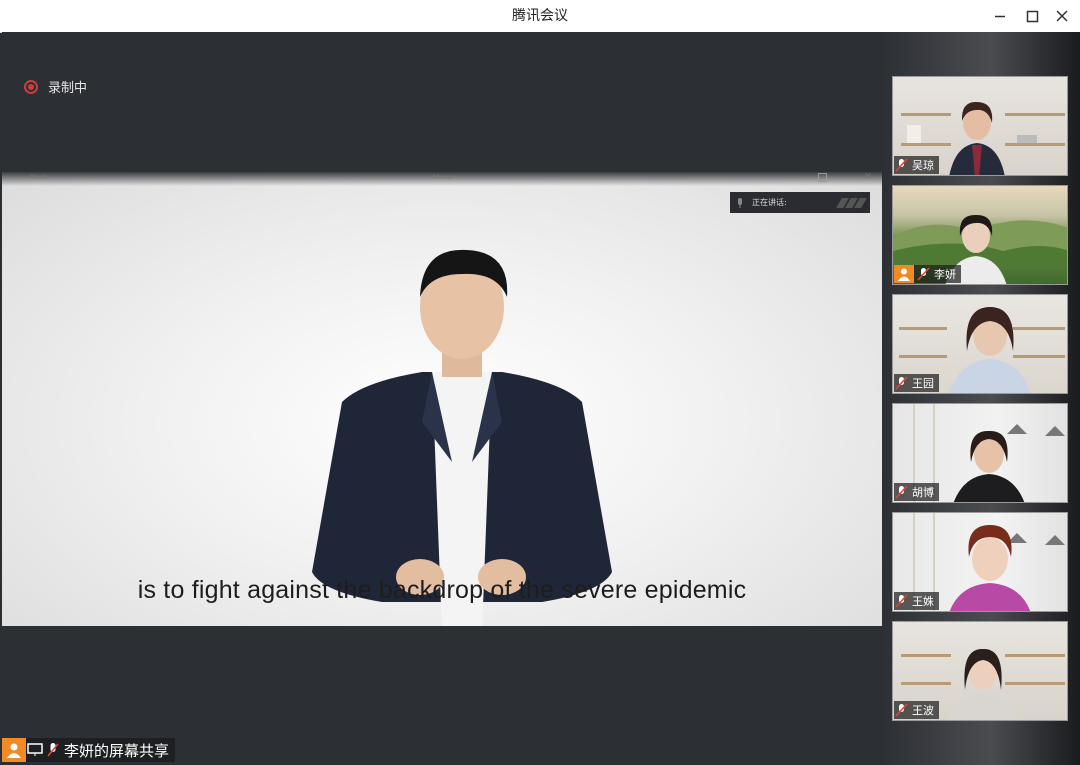  What do you see at coordinates (68, 88) in the screenshot?
I see `recording-label: 录制中` at bounding box center [68, 88].